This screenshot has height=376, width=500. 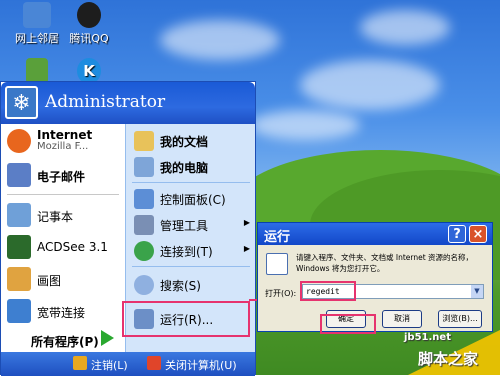 I want to click on start-menu-footer: 注销(L) 关闭计算机(U), so click(x=128, y=364).